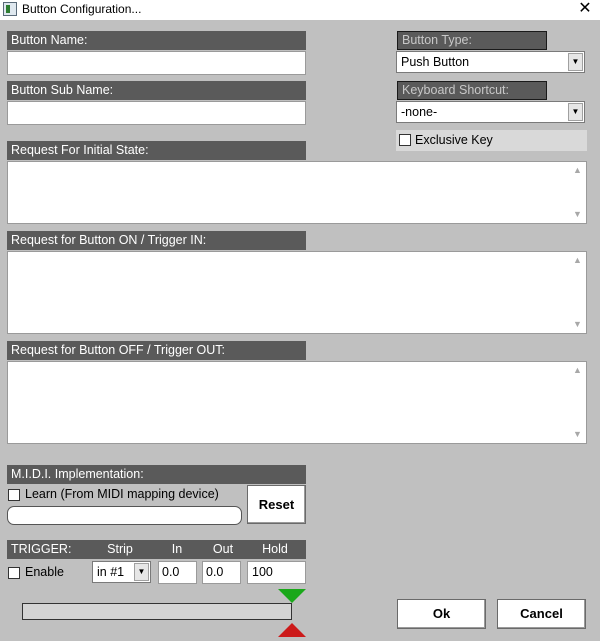 Image resolution: width=600 pixels, height=641 pixels. Describe the element at coordinates (156, 150) in the screenshot. I see `request-initial-label: Request For Initial State:` at that location.